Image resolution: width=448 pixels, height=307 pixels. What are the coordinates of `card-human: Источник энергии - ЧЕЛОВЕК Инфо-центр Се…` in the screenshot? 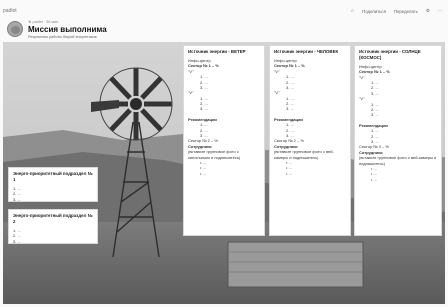 It's located at (310, 140).